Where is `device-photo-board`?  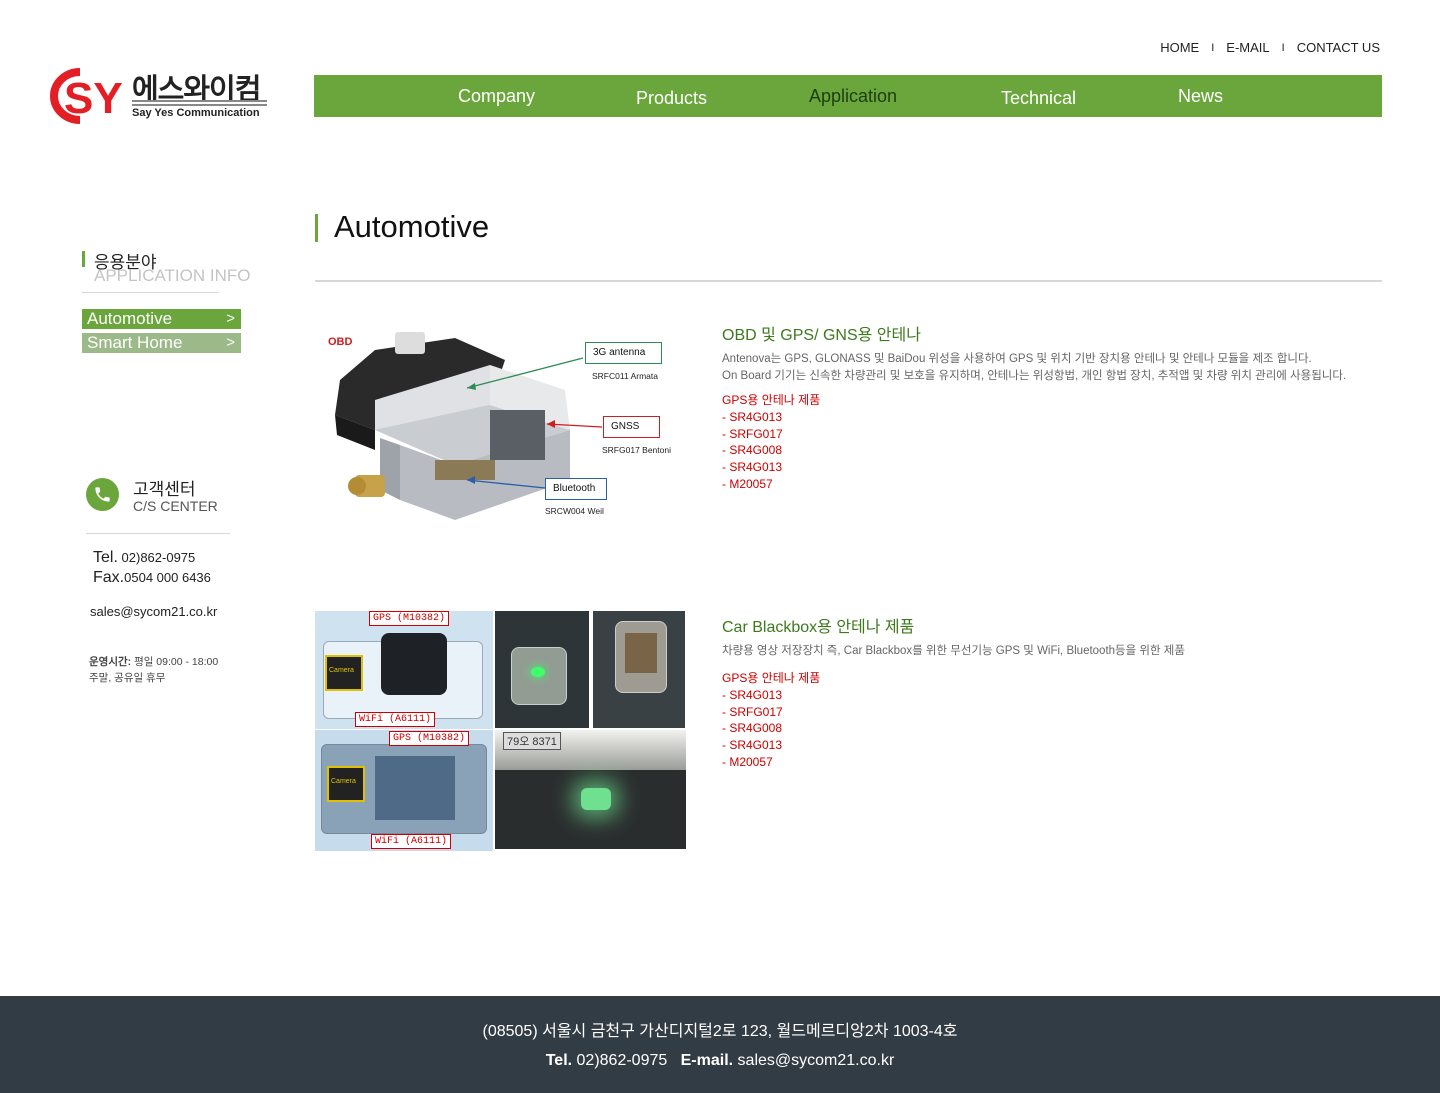 device-photo-board is located at coordinates (639, 669).